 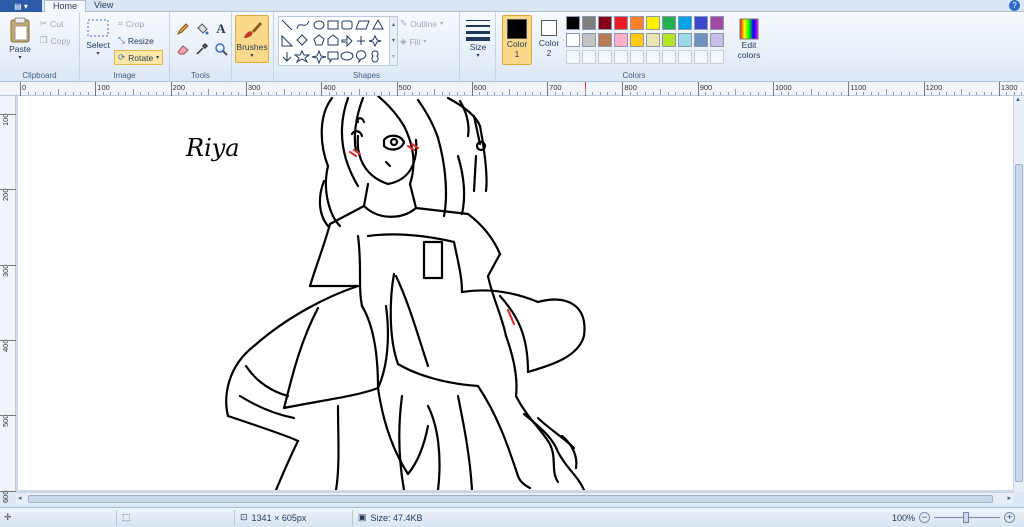 What do you see at coordinates (279, 517) in the screenshot?
I see `image-dimensions-text: 1341 × 605px` at bounding box center [279, 517].